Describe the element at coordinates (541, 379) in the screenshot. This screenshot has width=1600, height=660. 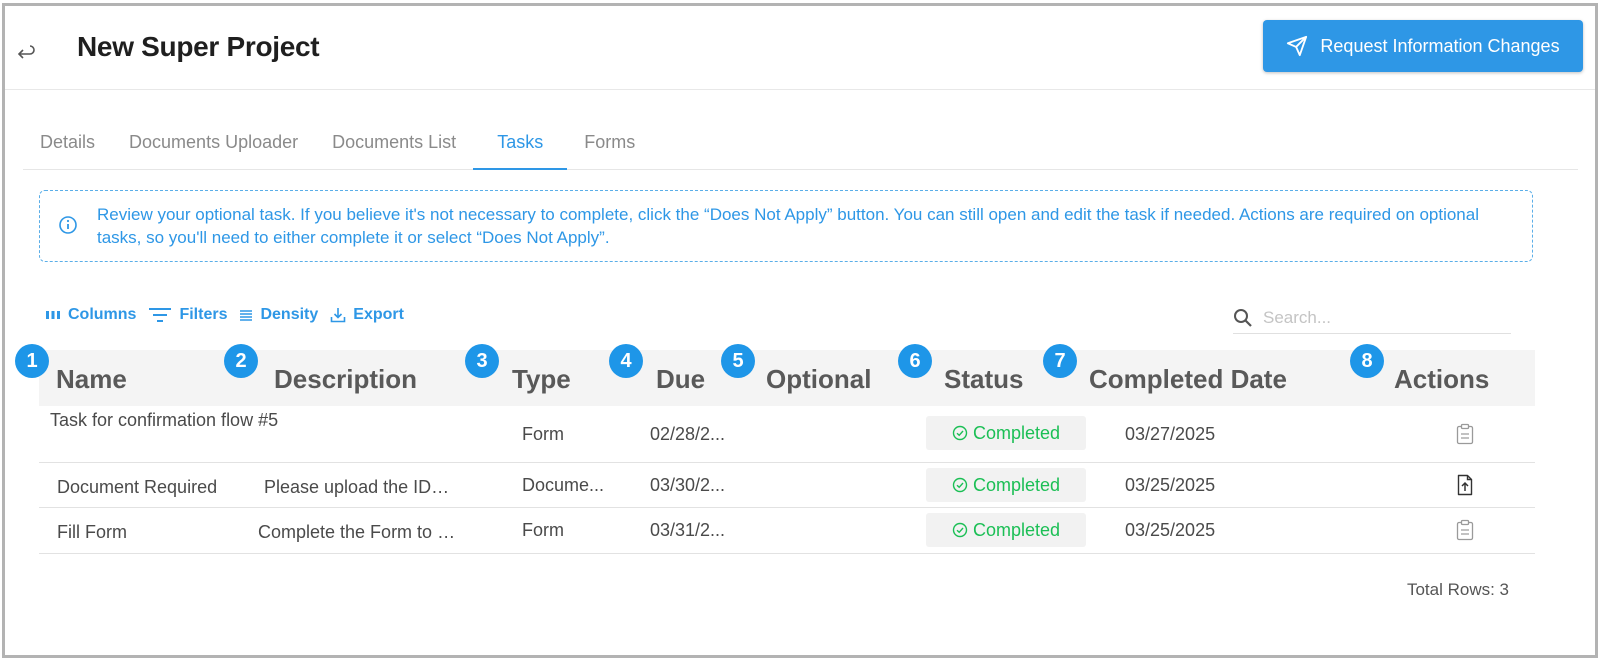
I see `column-header-type: Type` at that location.